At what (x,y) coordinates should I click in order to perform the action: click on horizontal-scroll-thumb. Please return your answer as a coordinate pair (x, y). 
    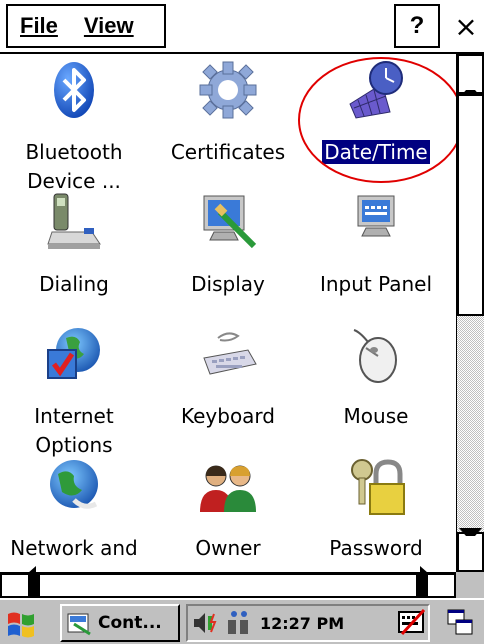
    Looking at the image, I should click on (228, 585).